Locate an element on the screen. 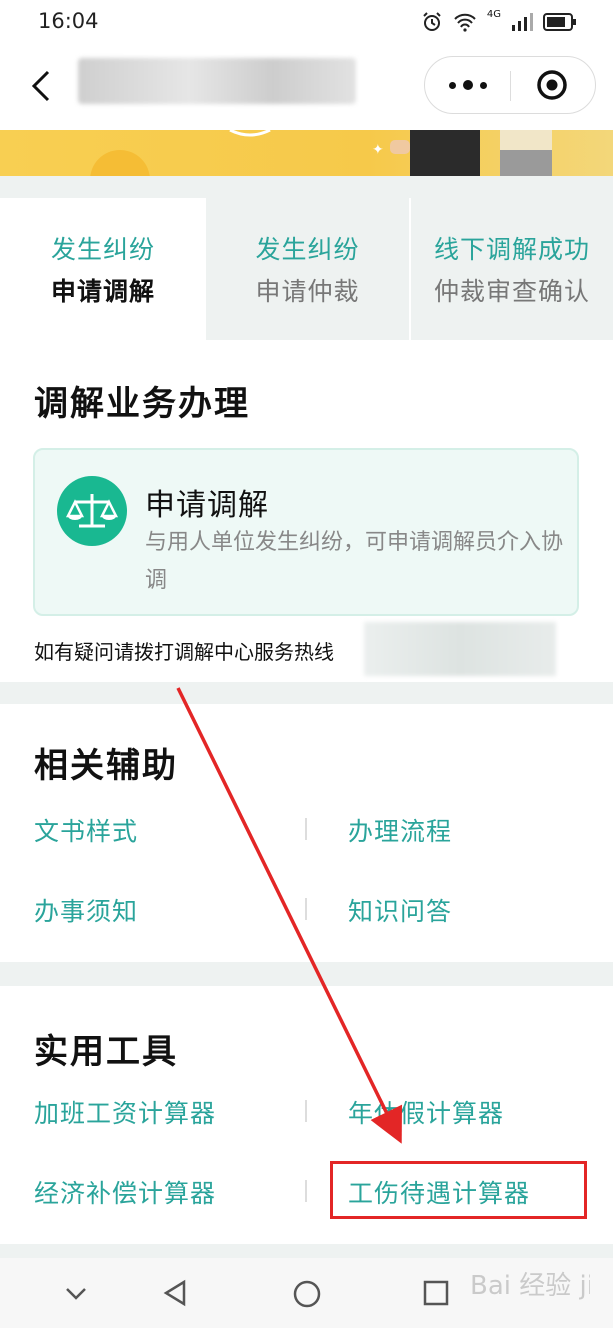  hotline-number-redacted is located at coordinates (460, 649).